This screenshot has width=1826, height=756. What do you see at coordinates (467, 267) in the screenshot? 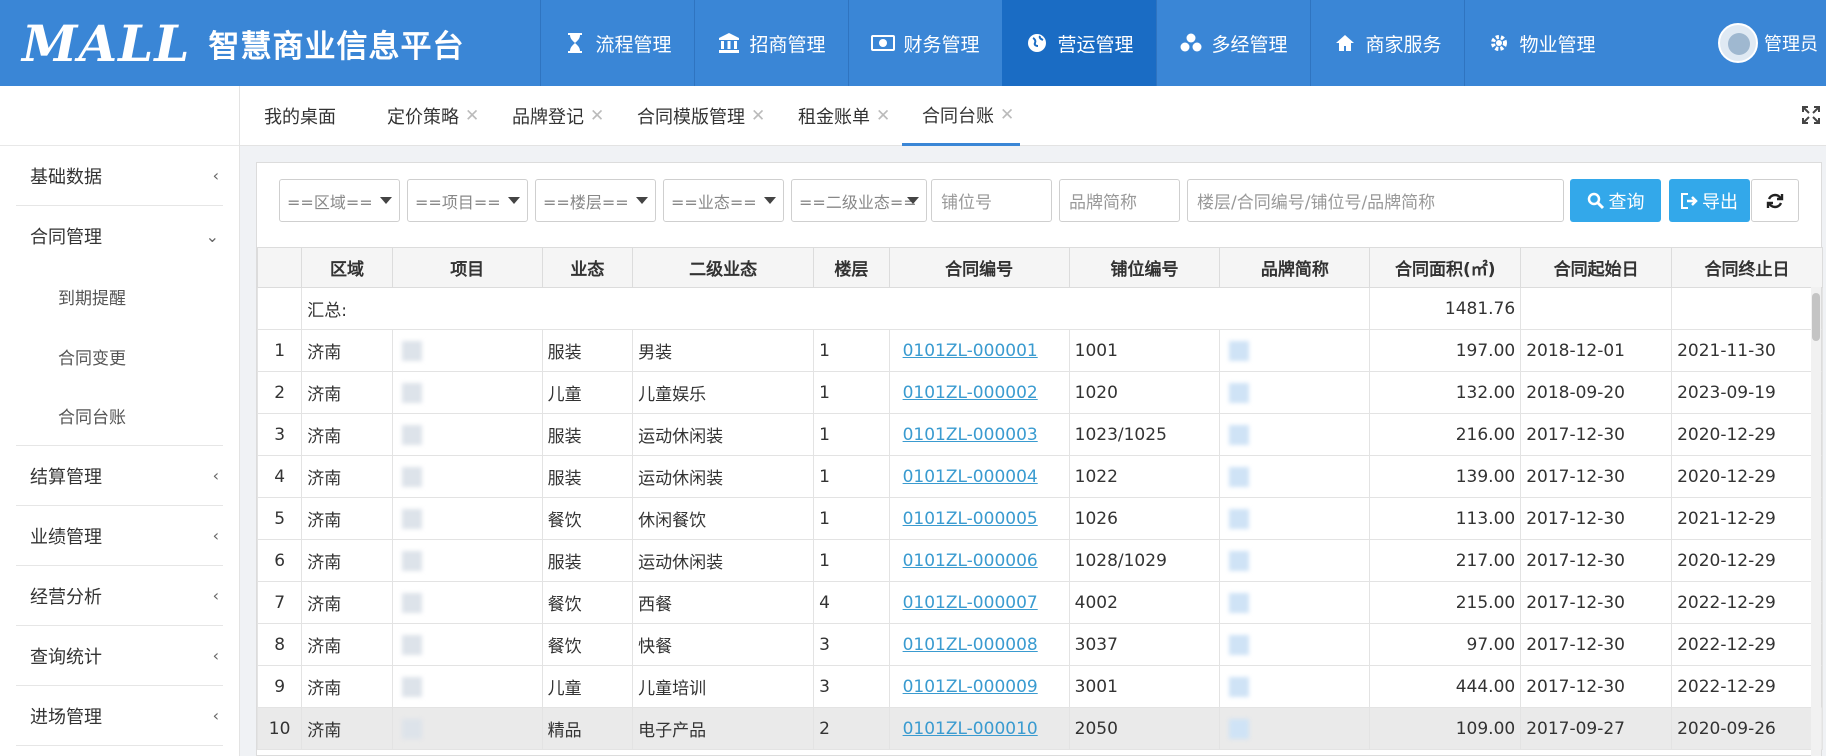
I see `column-header: 项目` at bounding box center [467, 267].